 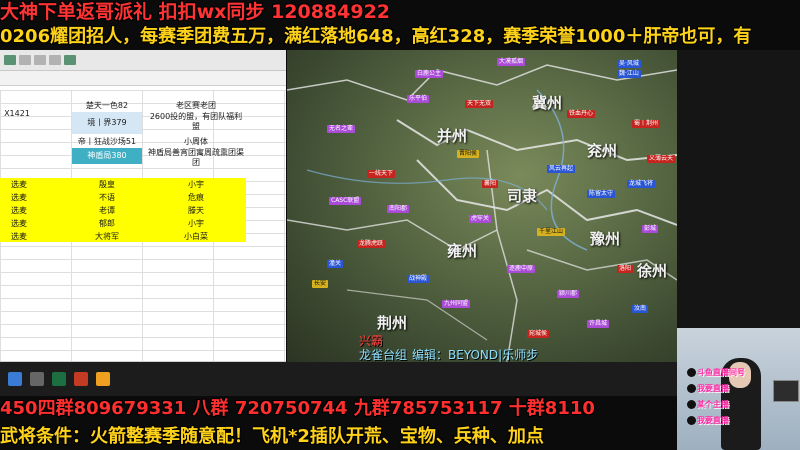 What do you see at coordinates (640, 309) in the screenshot?
I see `city-label: 汝南` at bounding box center [640, 309].